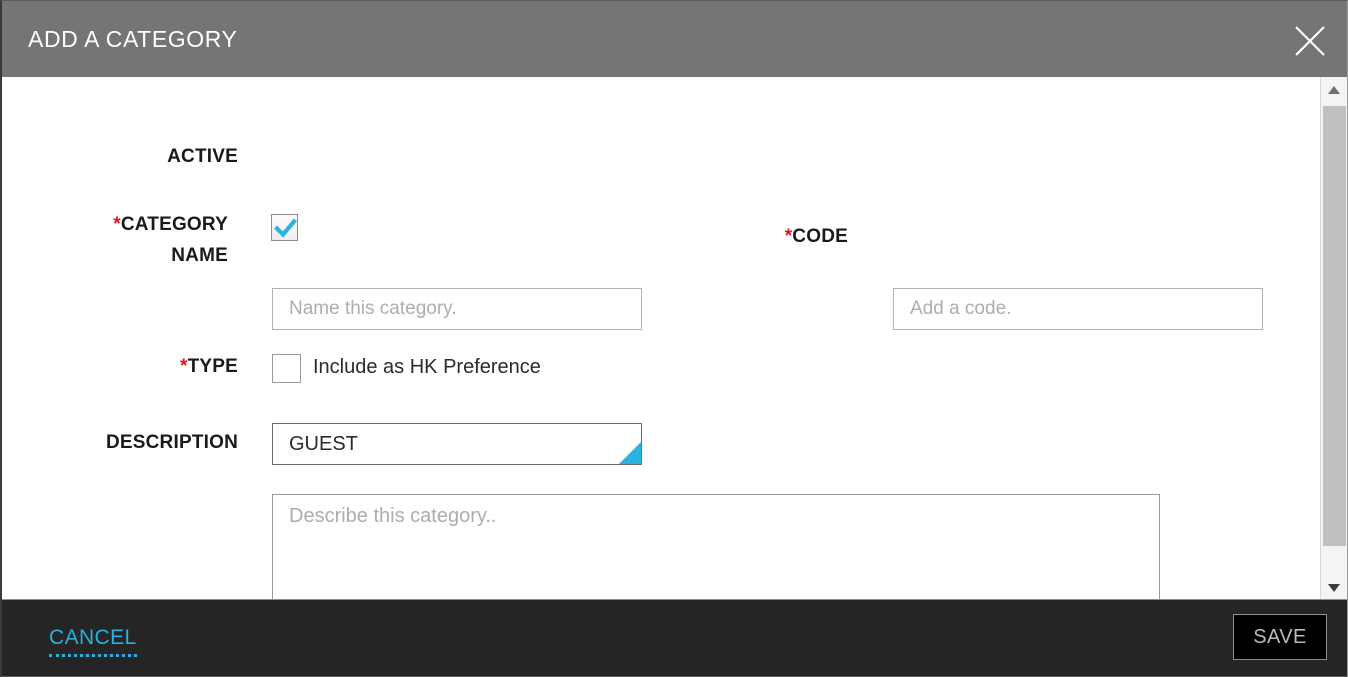  Describe the element at coordinates (202, 156) in the screenshot. I see `active-label: ACTIVE` at that location.